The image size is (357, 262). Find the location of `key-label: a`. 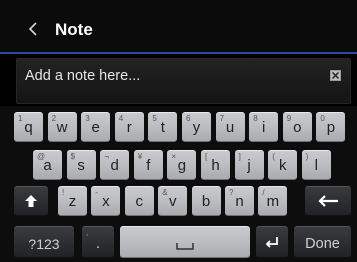

key-label: a is located at coordinates (47, 165).